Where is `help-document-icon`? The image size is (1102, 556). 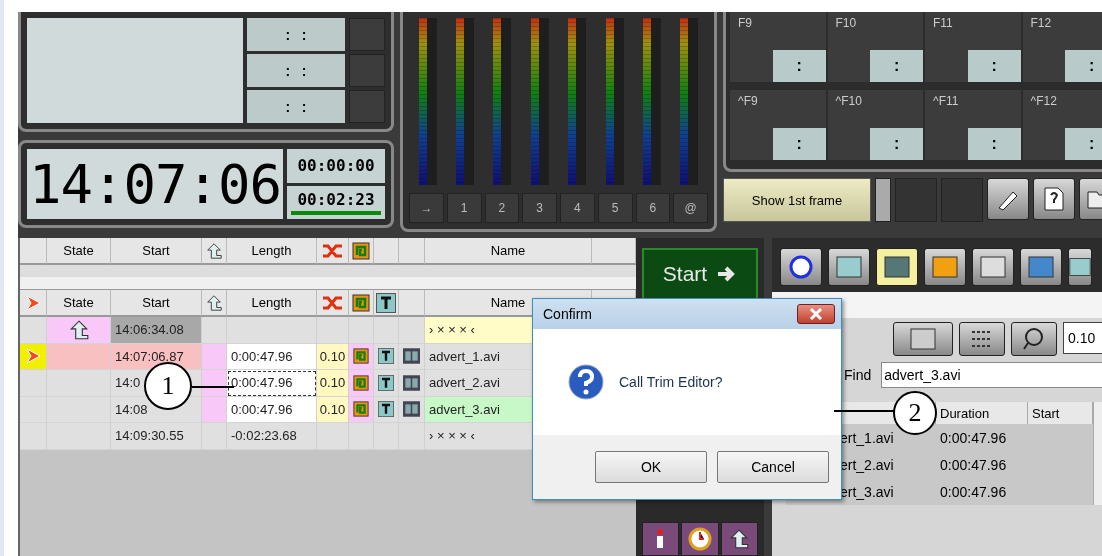
help-document-icon is located at coordinates (1054, 199).